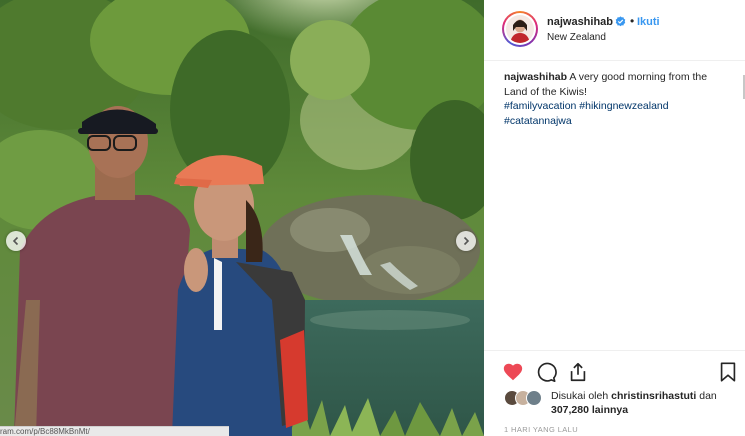 This screenshot has width=745, height=436. I want to click on post-location: New Zealand, so click(576, 37).